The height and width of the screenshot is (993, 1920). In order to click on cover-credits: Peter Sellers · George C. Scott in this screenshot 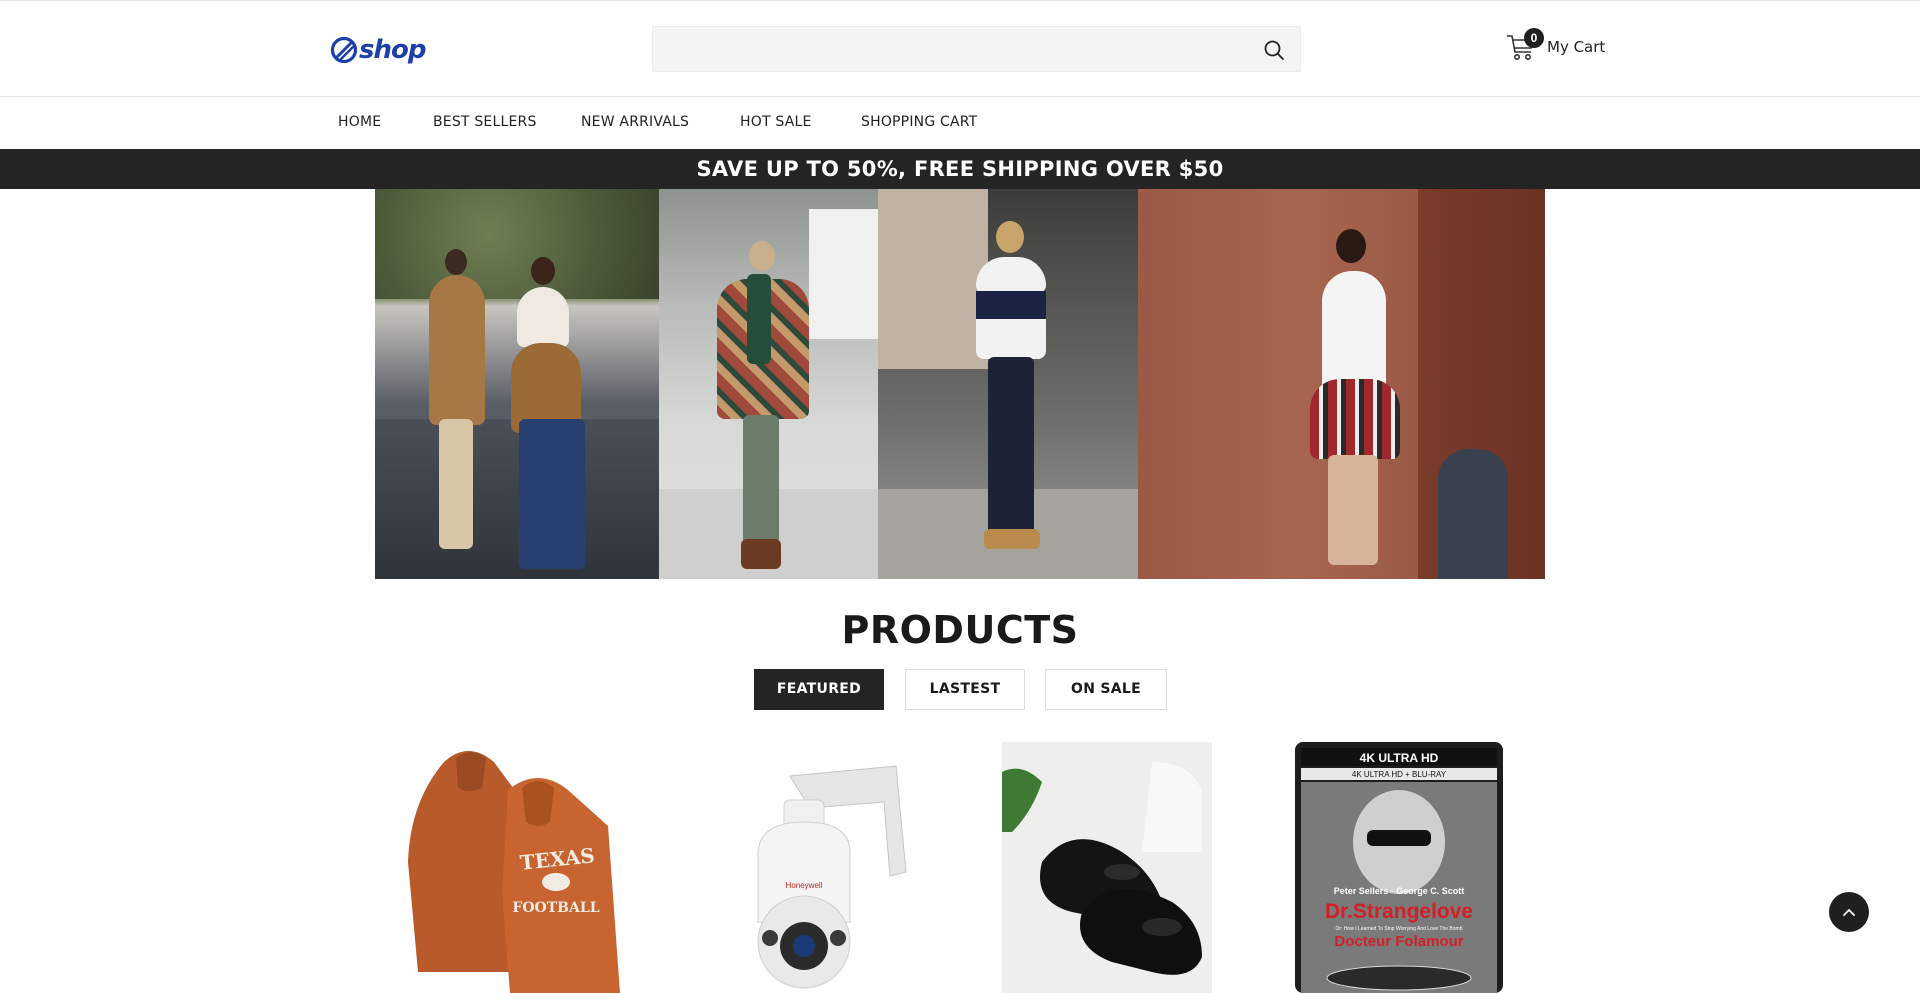, I will do `click(1399, 891)`.